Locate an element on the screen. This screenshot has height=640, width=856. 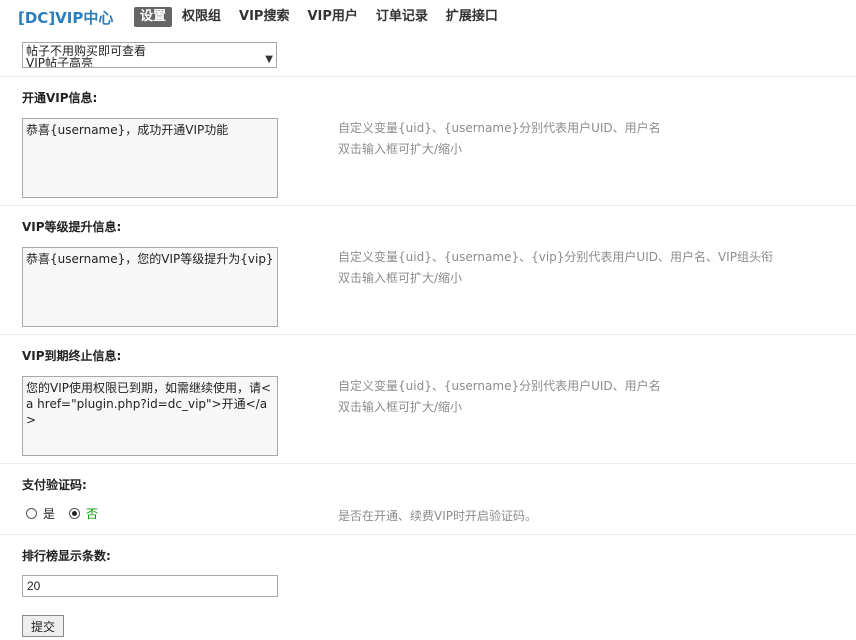
chevron-down-icon: ▼ is located at coordinates (269, 59).